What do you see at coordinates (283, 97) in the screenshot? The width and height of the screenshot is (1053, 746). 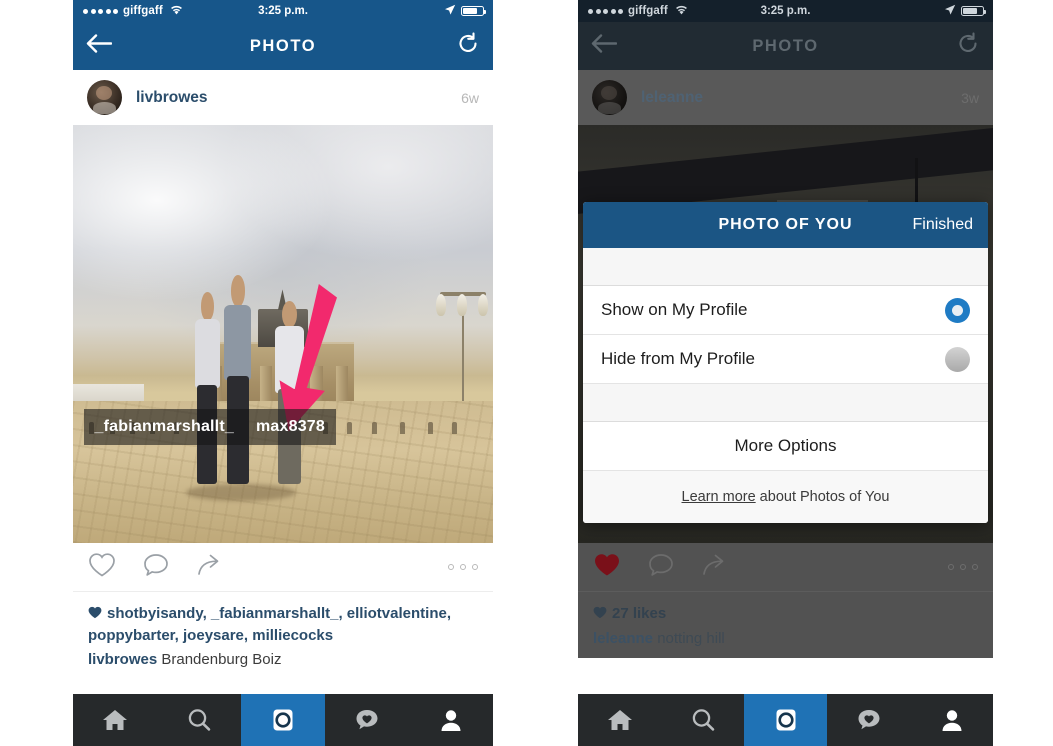 I see `left-post-user-row: livbrowes 6w` at bounding box center [283, 97].